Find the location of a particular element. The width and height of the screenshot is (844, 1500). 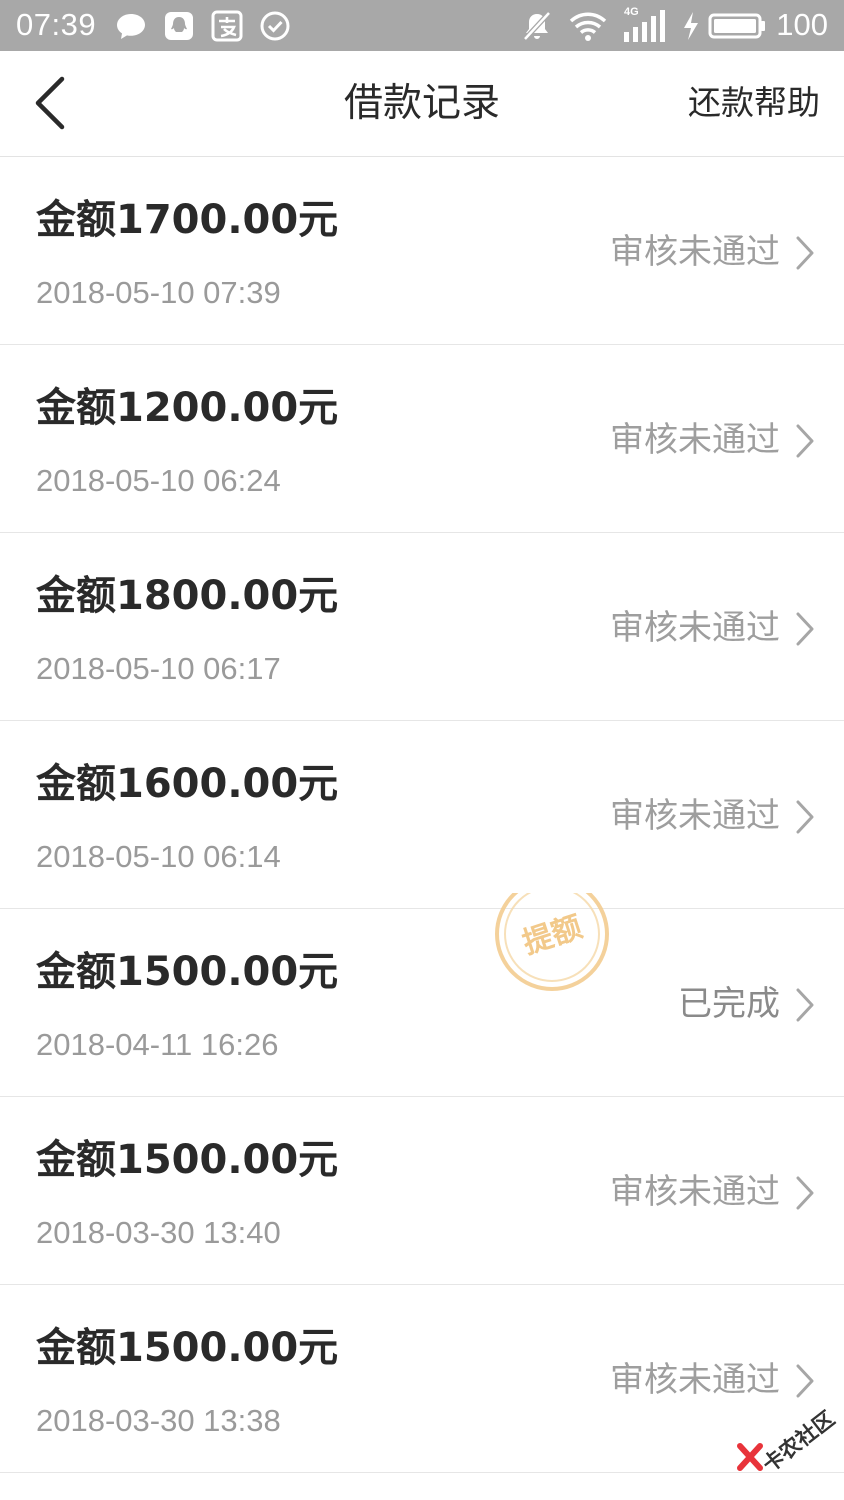

loan-record-item: 金额1500.00元 2018-04-11 16:26 已完成 is located at coordinates (422, 1003).